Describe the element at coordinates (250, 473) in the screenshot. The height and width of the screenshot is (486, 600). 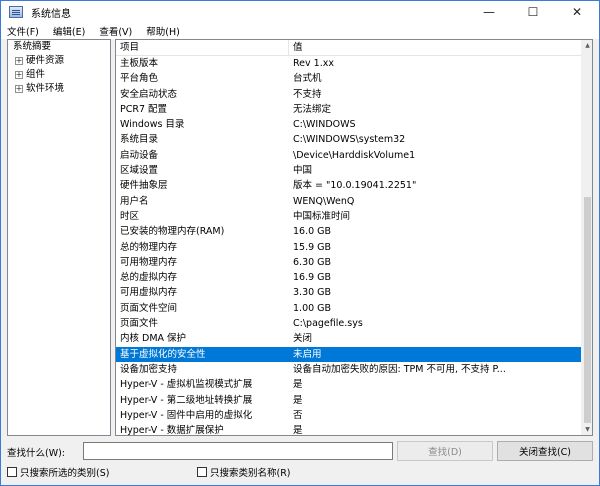
I see `checkbox-label: 只搜索类别名称(R)` at that location.